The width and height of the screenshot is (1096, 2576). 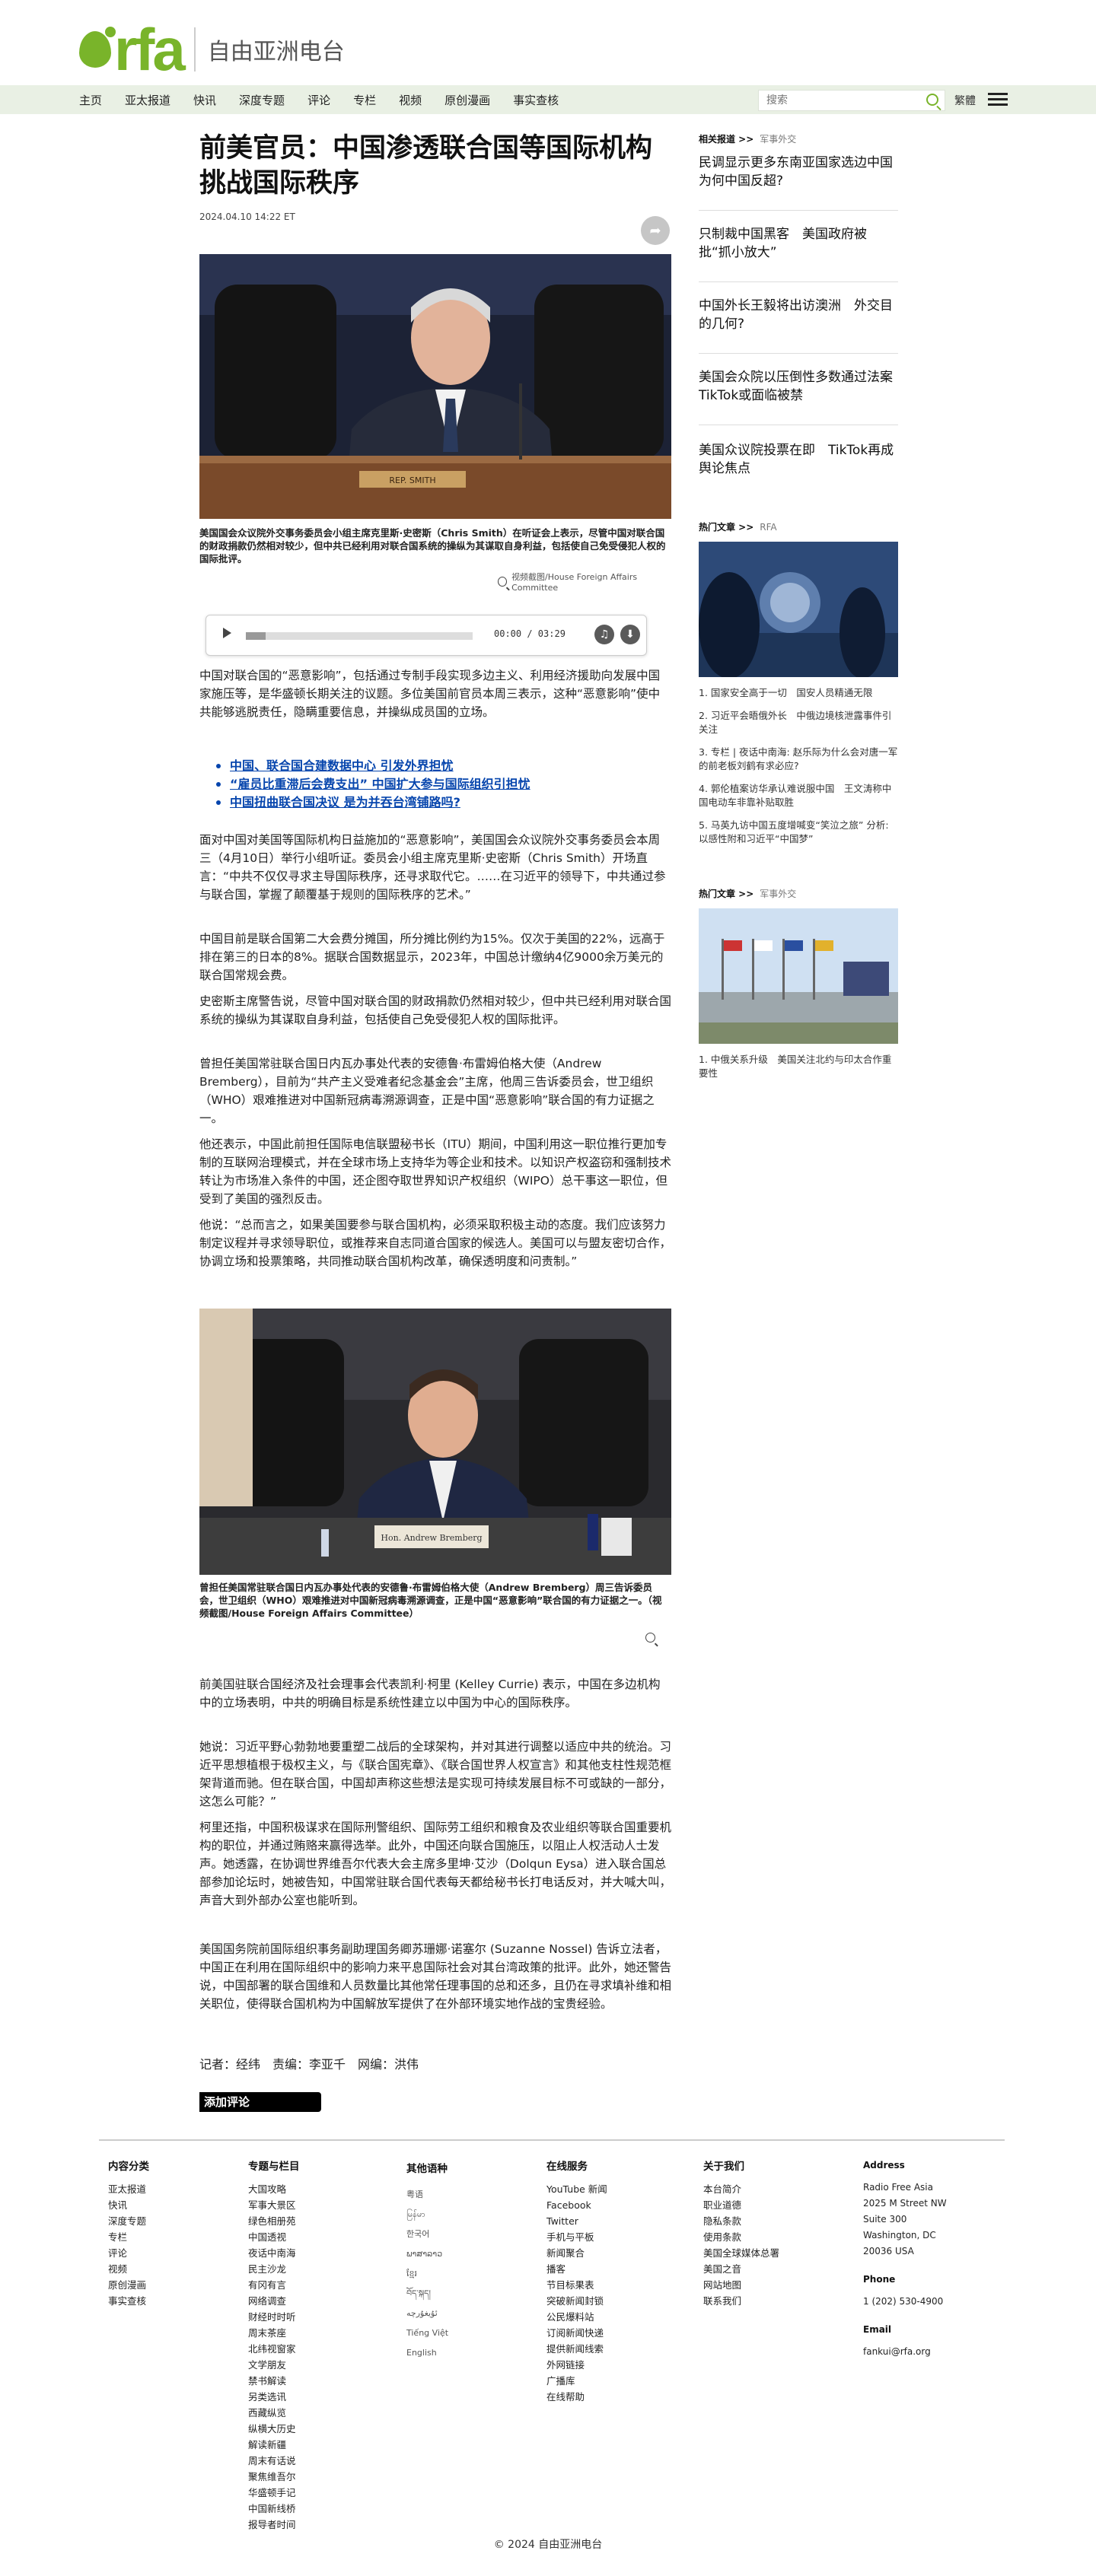 I want to click on footer-link: 美国全球媒体总署, so click(x=741, y=2253).